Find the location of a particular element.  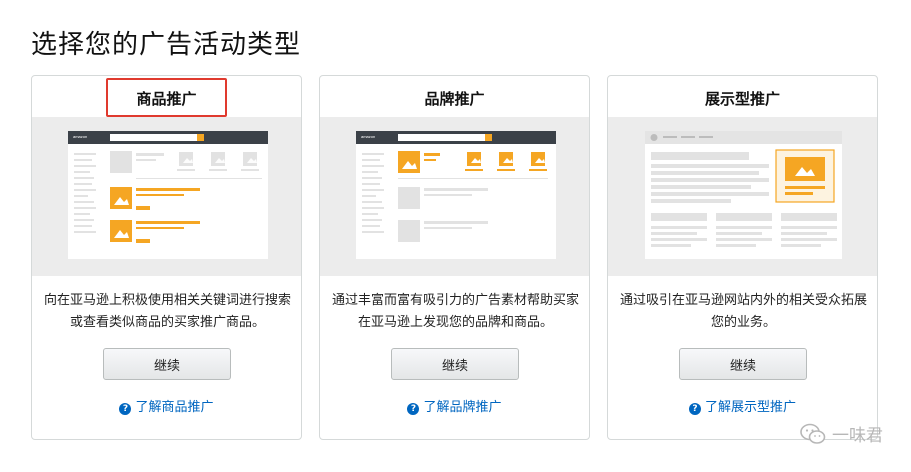

preview-illustration is located at coordinates (742, 196).